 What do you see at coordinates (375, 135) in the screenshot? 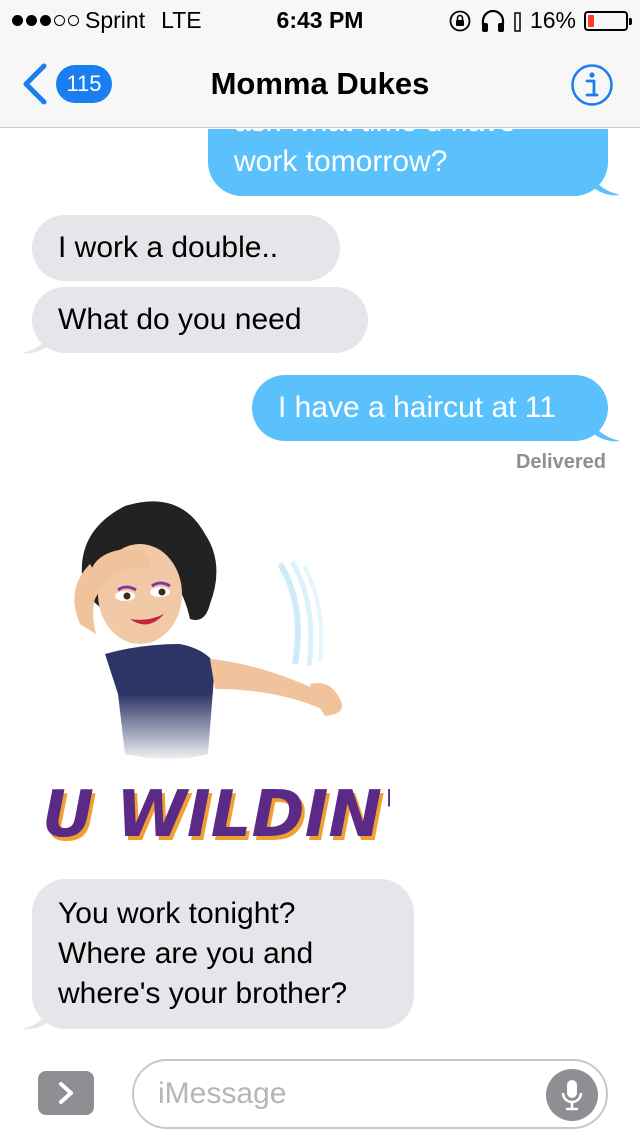
I see `message-text: ask what time u have` at bounding box center [375, 135].